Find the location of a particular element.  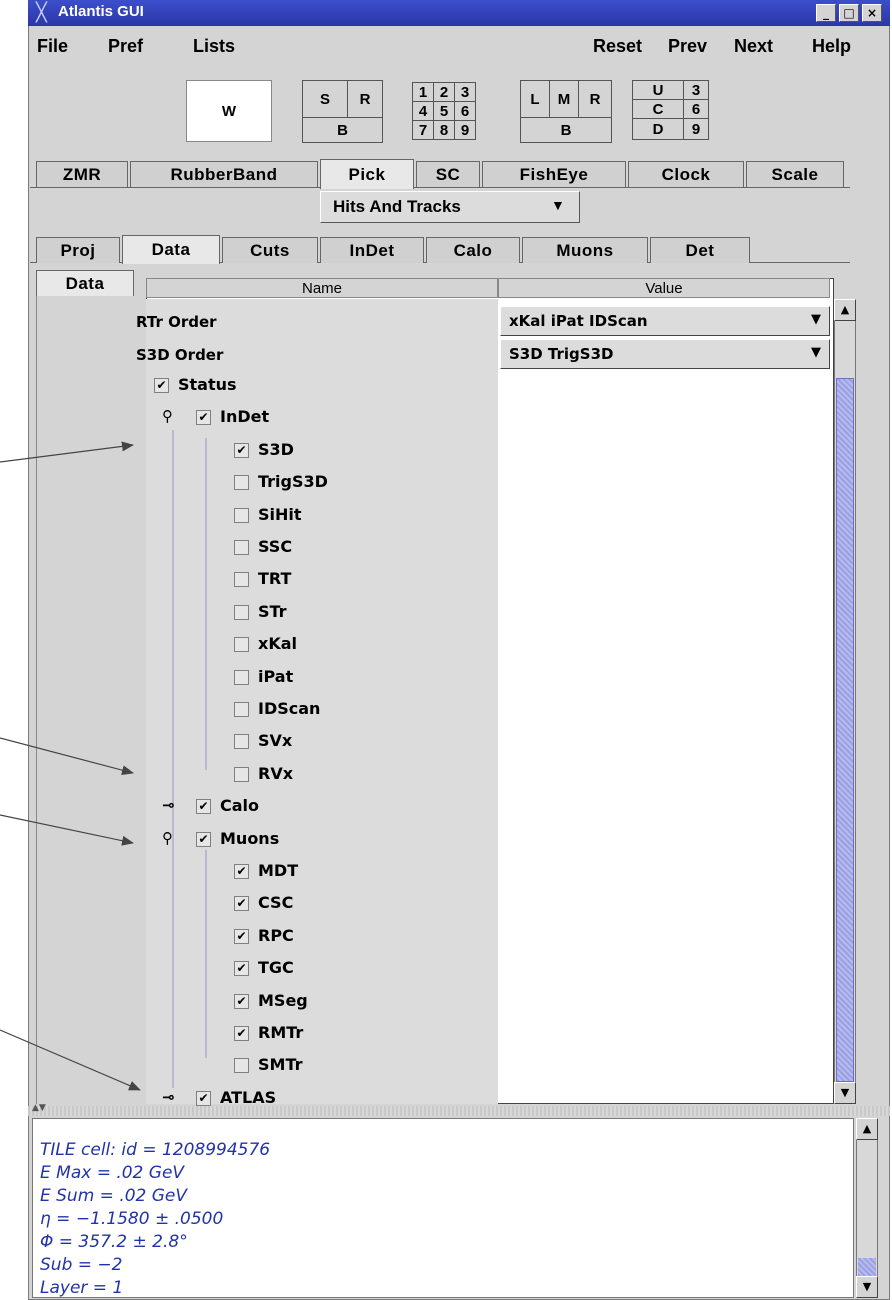

arrow-to-muons is located at coordinates (67, 830).